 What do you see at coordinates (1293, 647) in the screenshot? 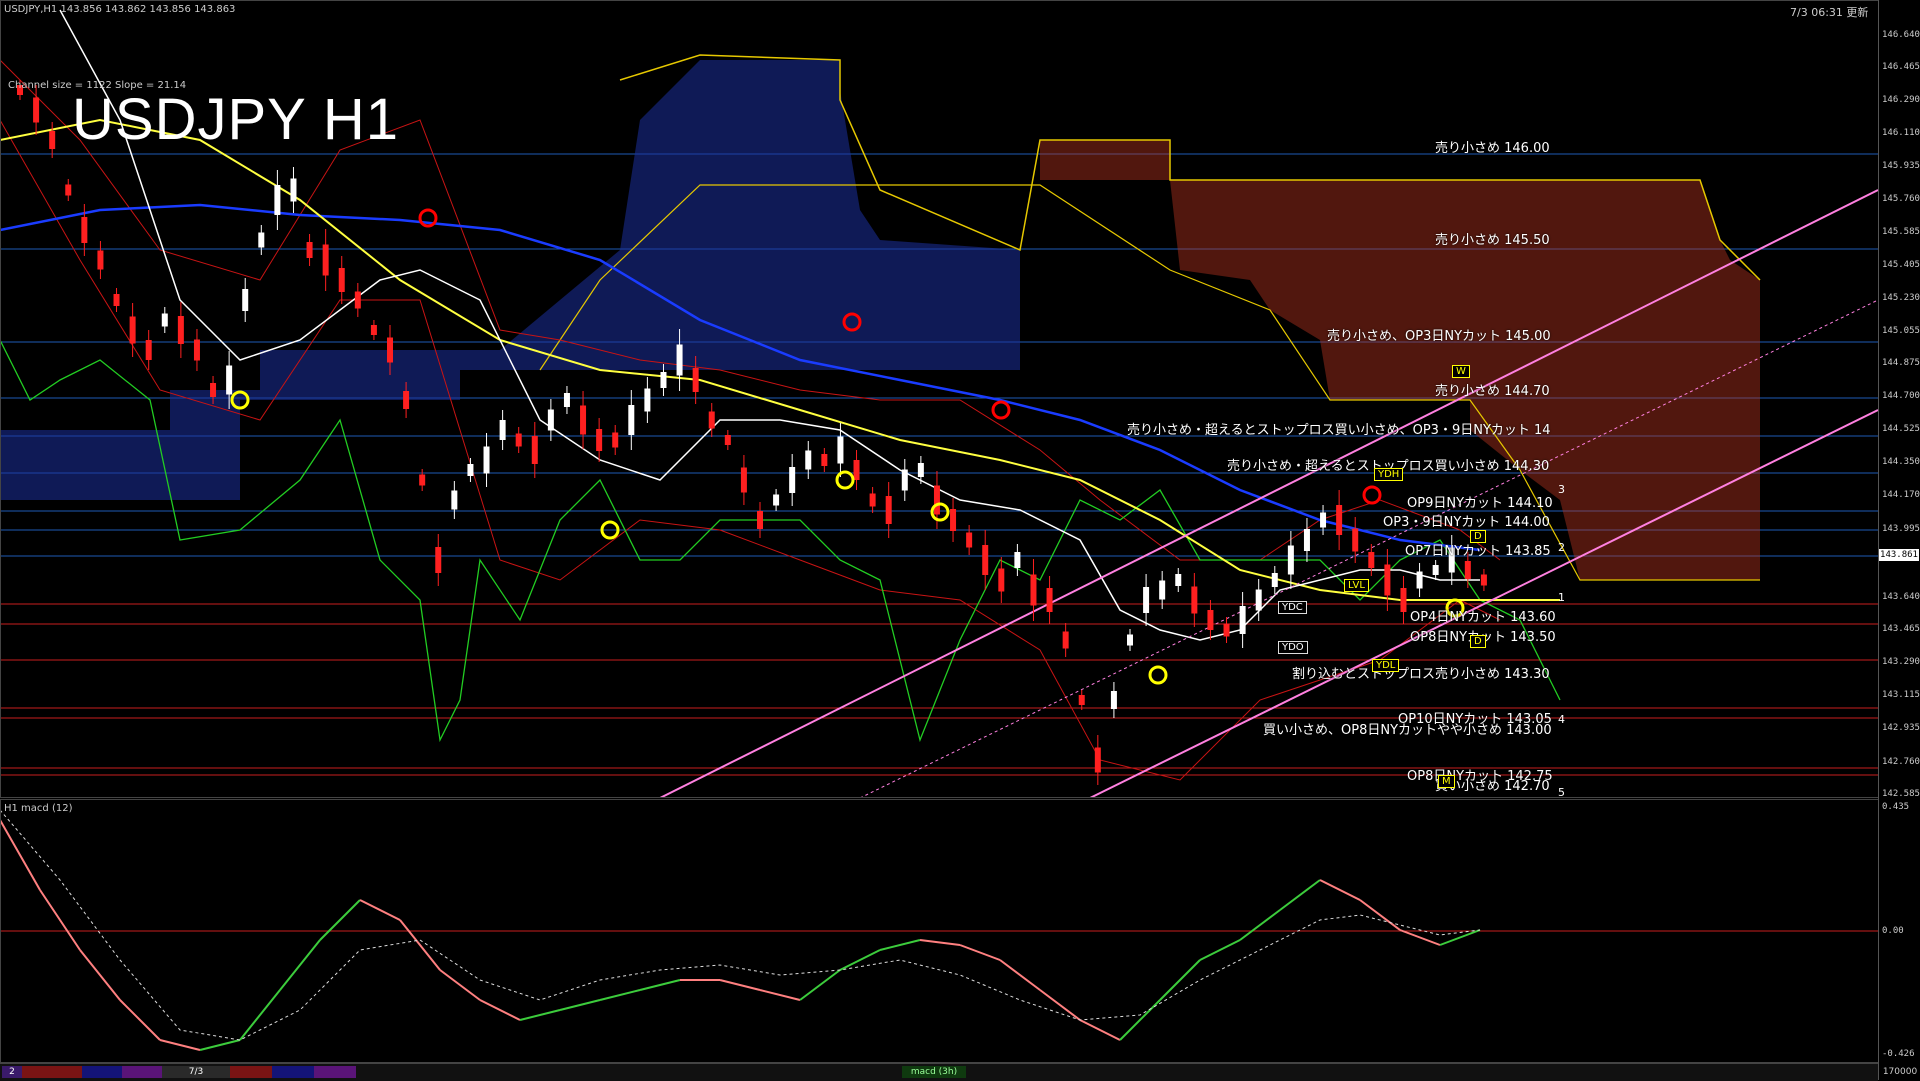
I see `ydo-tag: YDO` at bounding box center [1293, 647].